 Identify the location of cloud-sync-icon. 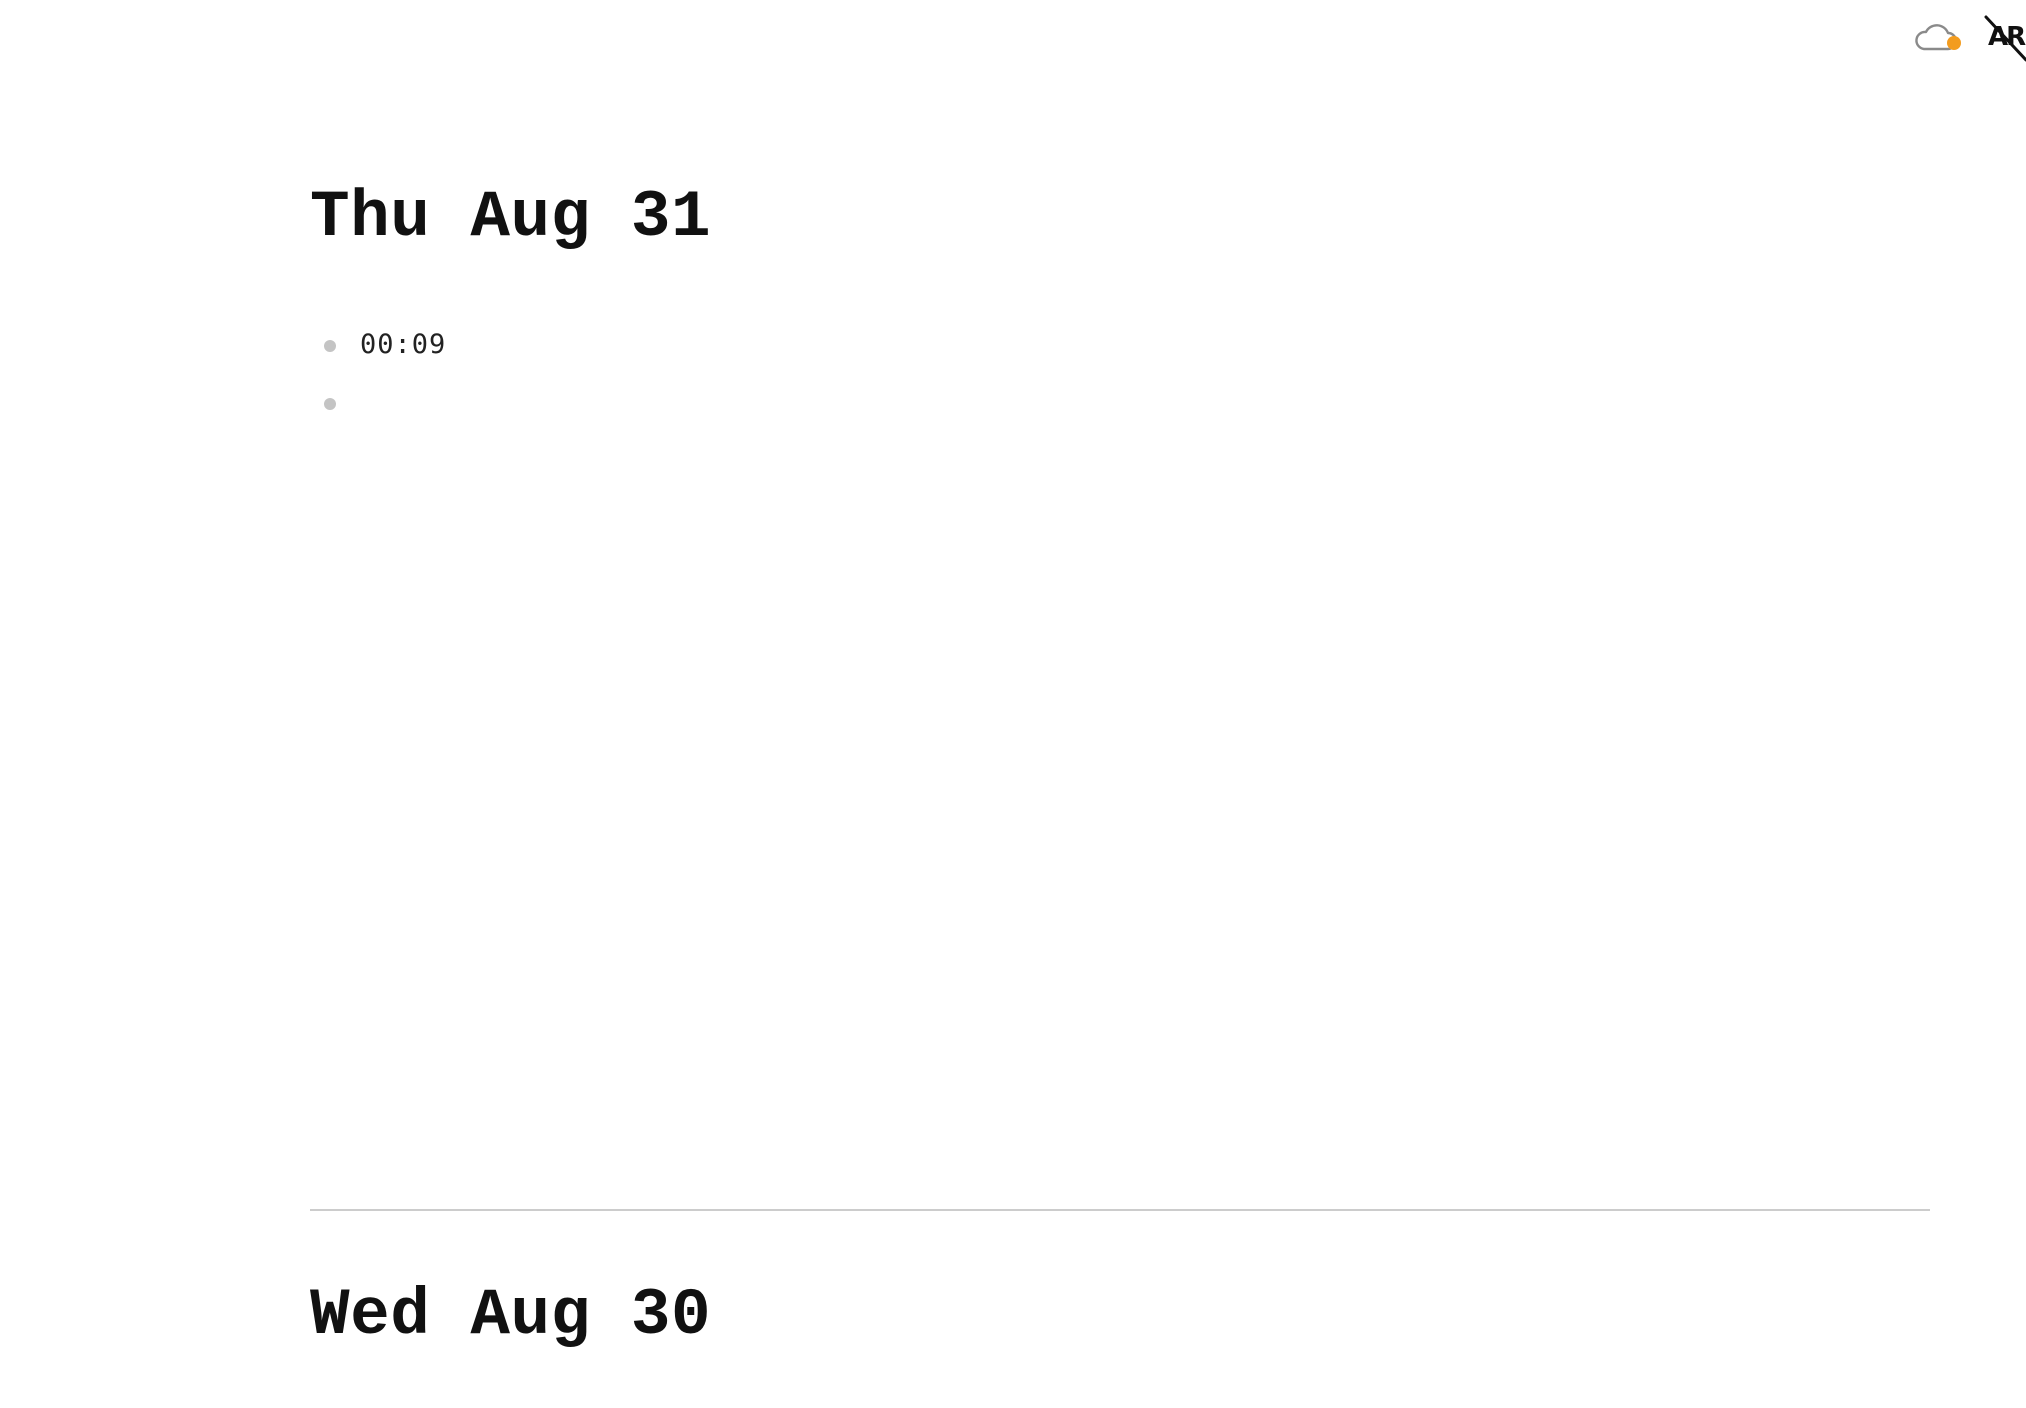
(1939, 38).